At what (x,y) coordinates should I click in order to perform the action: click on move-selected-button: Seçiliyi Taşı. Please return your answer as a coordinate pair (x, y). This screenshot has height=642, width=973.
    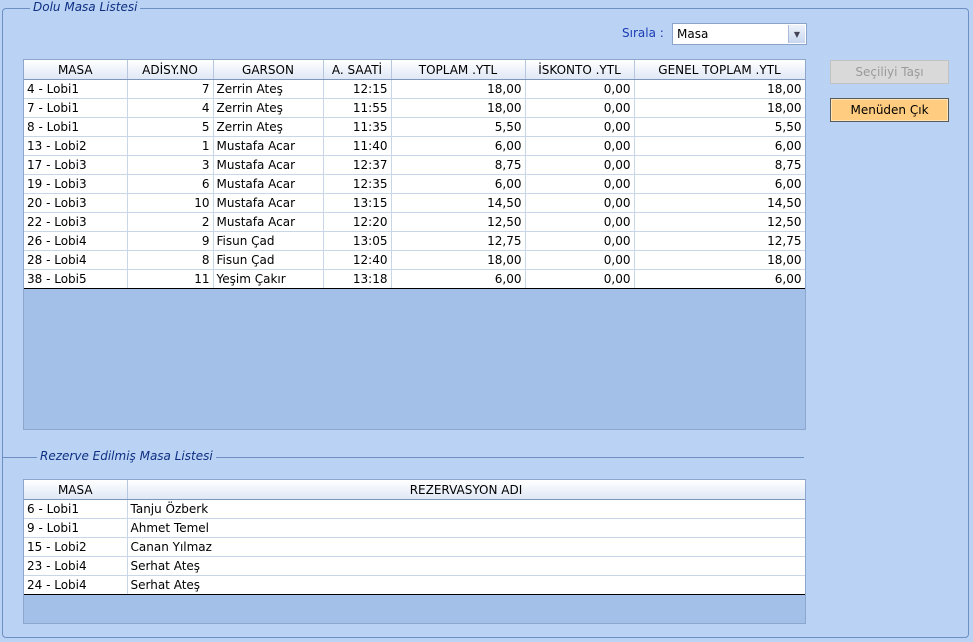
    Looking at the image, I should click on (889, 72).